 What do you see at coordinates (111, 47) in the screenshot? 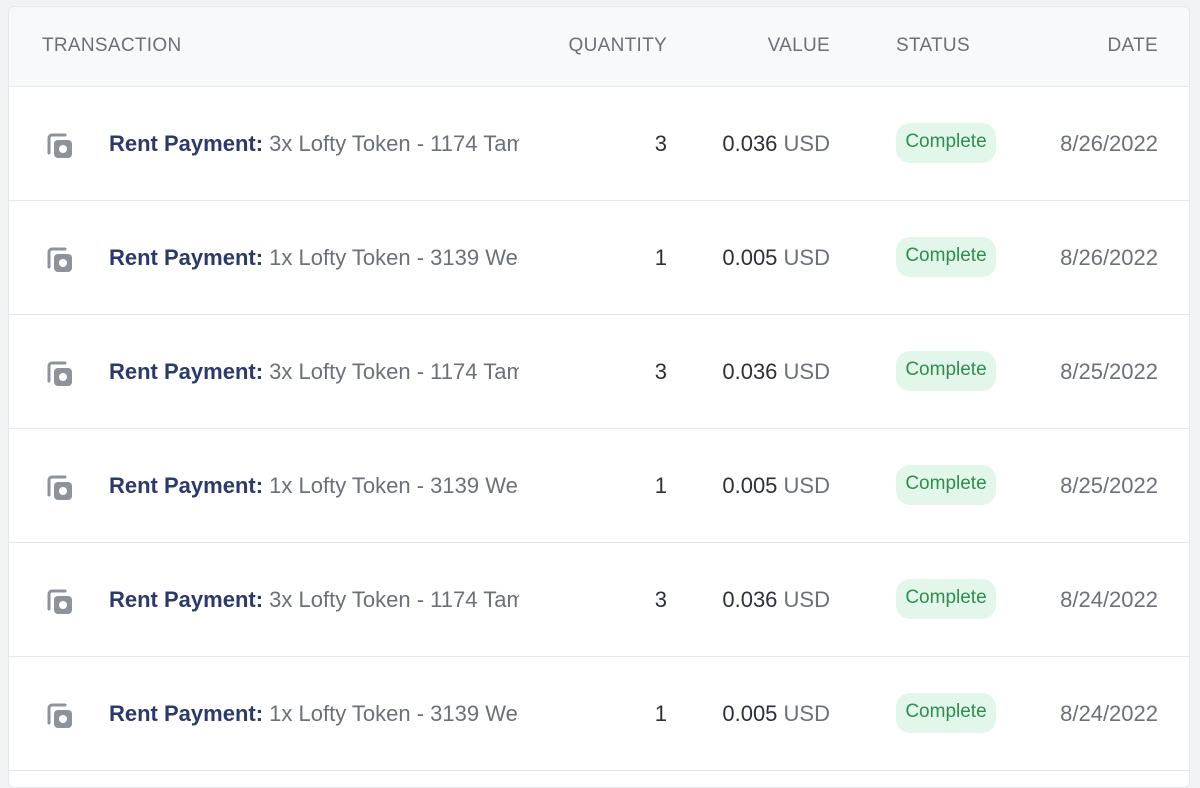
I see `column-header-transaction: TRANSACTION` at bounding box center [111, 47].